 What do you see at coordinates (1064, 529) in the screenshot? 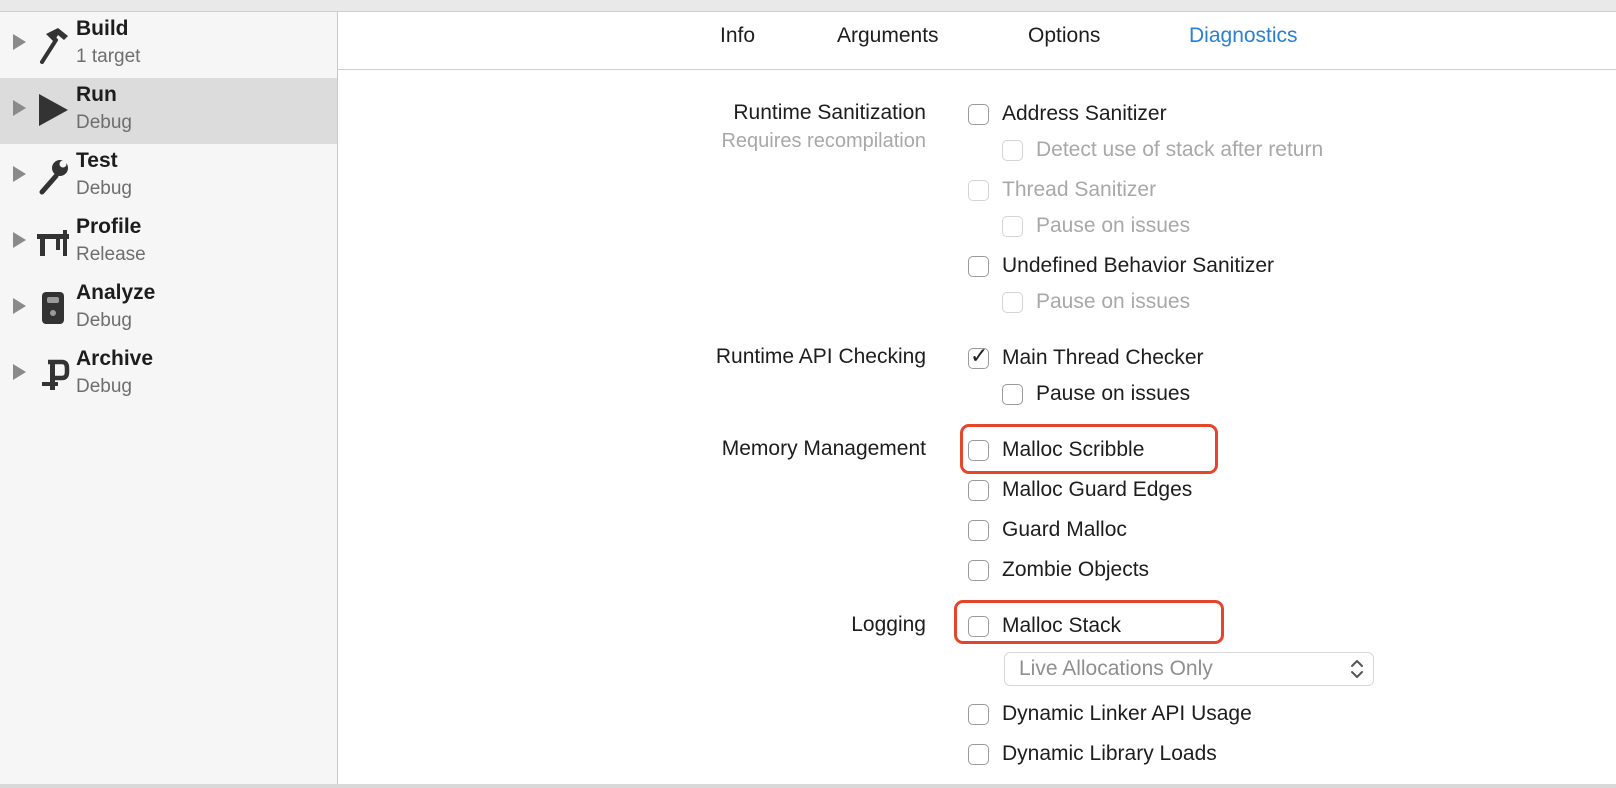
I see `checkbox-label: Guard Malloc` at bounding box center [1064, 529].